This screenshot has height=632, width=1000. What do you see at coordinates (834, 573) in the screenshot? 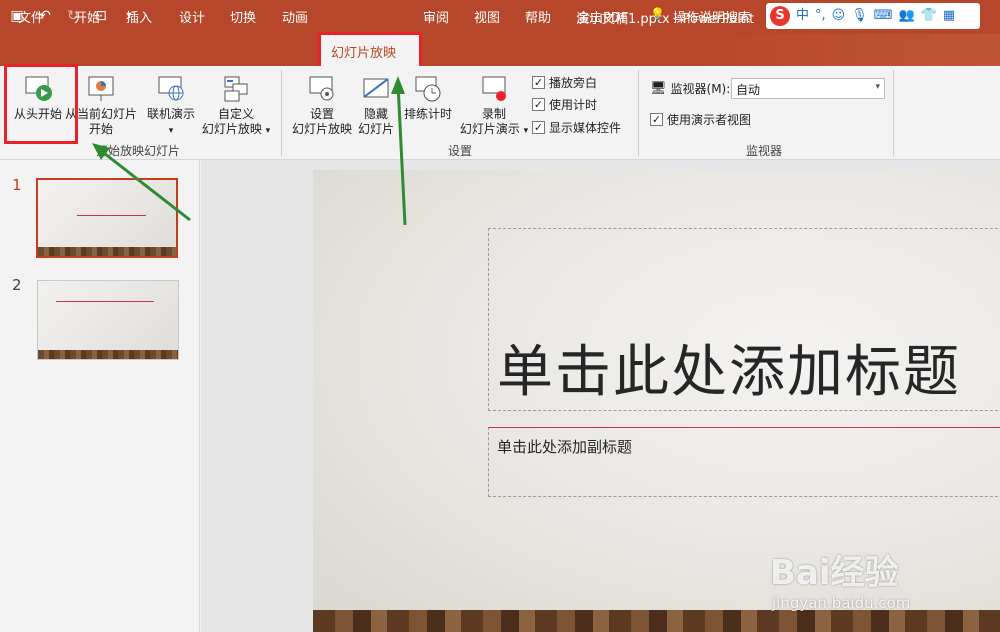
I see `watermark-main: Bai经验` at bounding box center [834, 573].